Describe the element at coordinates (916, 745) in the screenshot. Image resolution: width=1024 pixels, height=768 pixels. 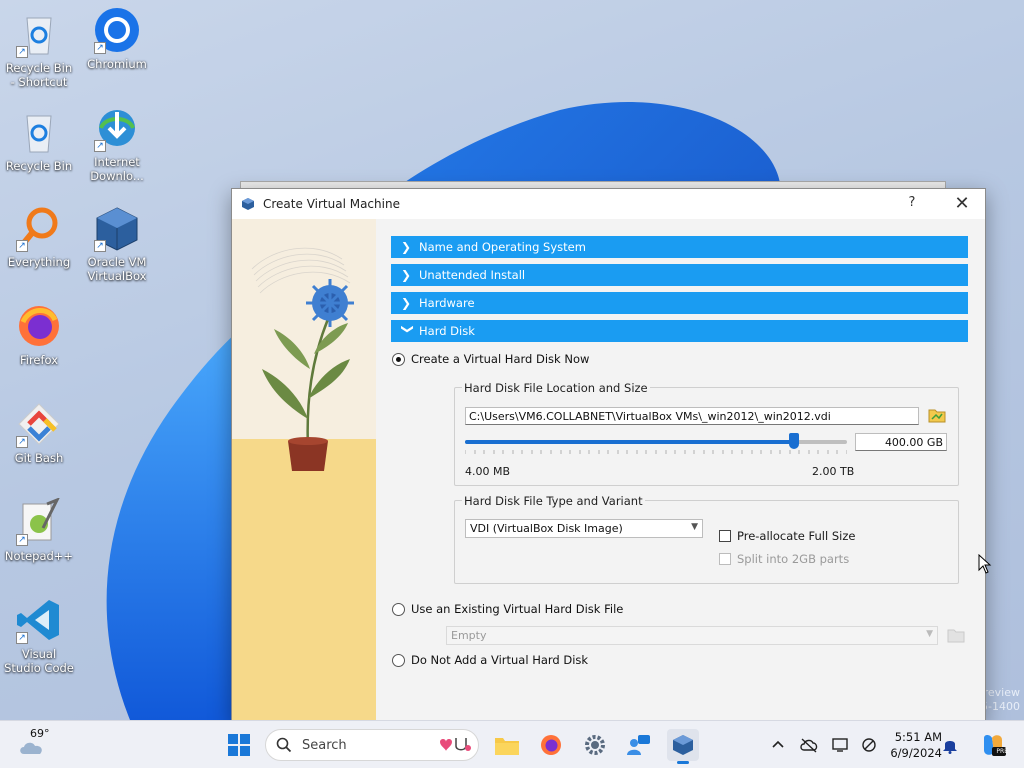
I see `taskbar-clock: 5:51 AM 6/9/2024` at that location.